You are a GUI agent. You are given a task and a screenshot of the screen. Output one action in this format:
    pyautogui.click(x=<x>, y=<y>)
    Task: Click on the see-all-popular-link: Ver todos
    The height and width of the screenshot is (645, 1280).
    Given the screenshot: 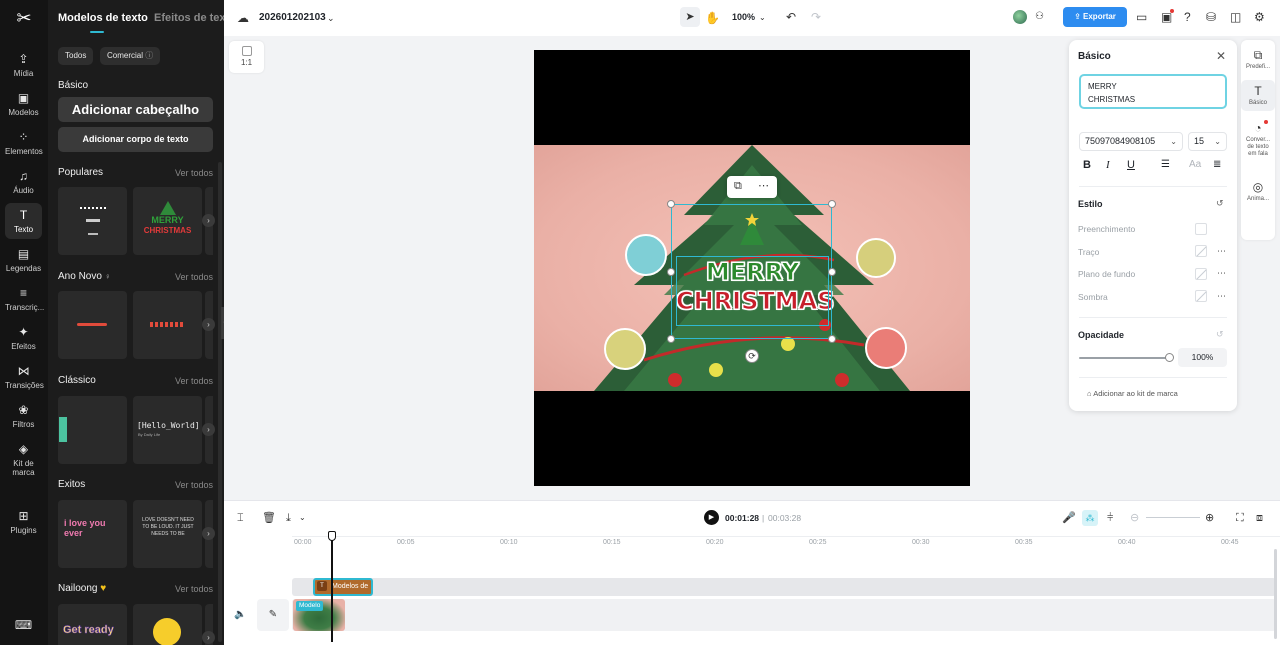 What is the action you would take?
    pyautogui.click(x=194, y=173)
    